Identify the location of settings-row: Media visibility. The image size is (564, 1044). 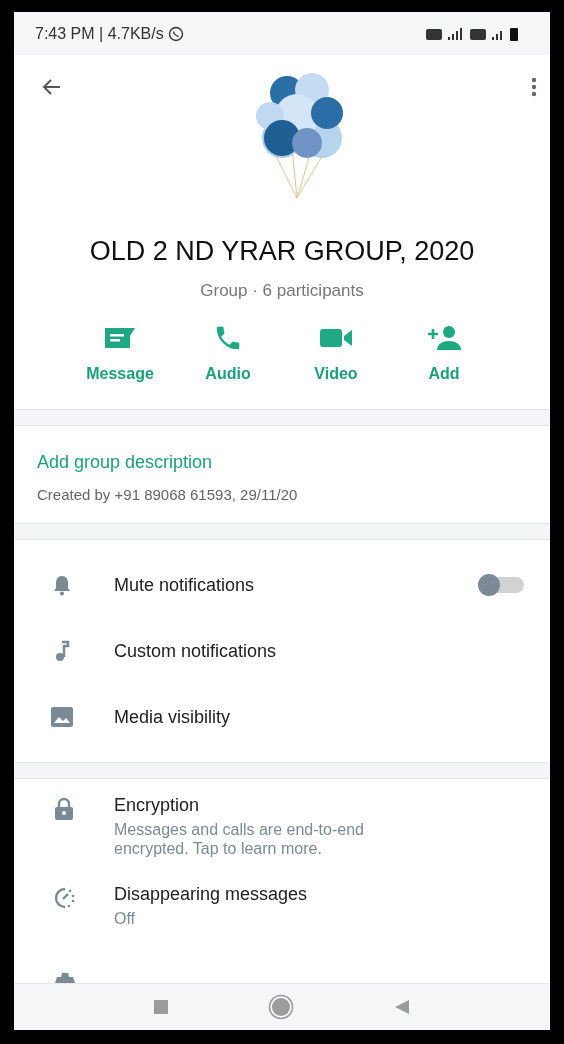
(282, 717).